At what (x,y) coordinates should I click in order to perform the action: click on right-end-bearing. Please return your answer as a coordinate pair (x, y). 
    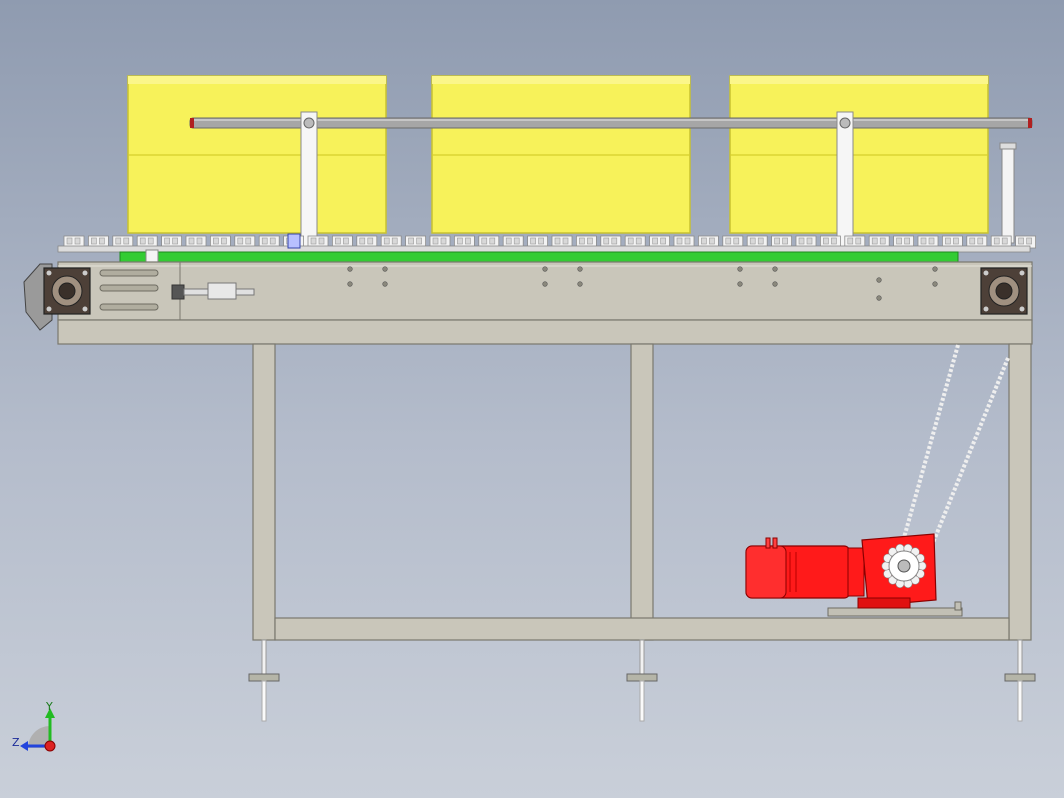
    Looking at the image, I should click on (1004, 291).